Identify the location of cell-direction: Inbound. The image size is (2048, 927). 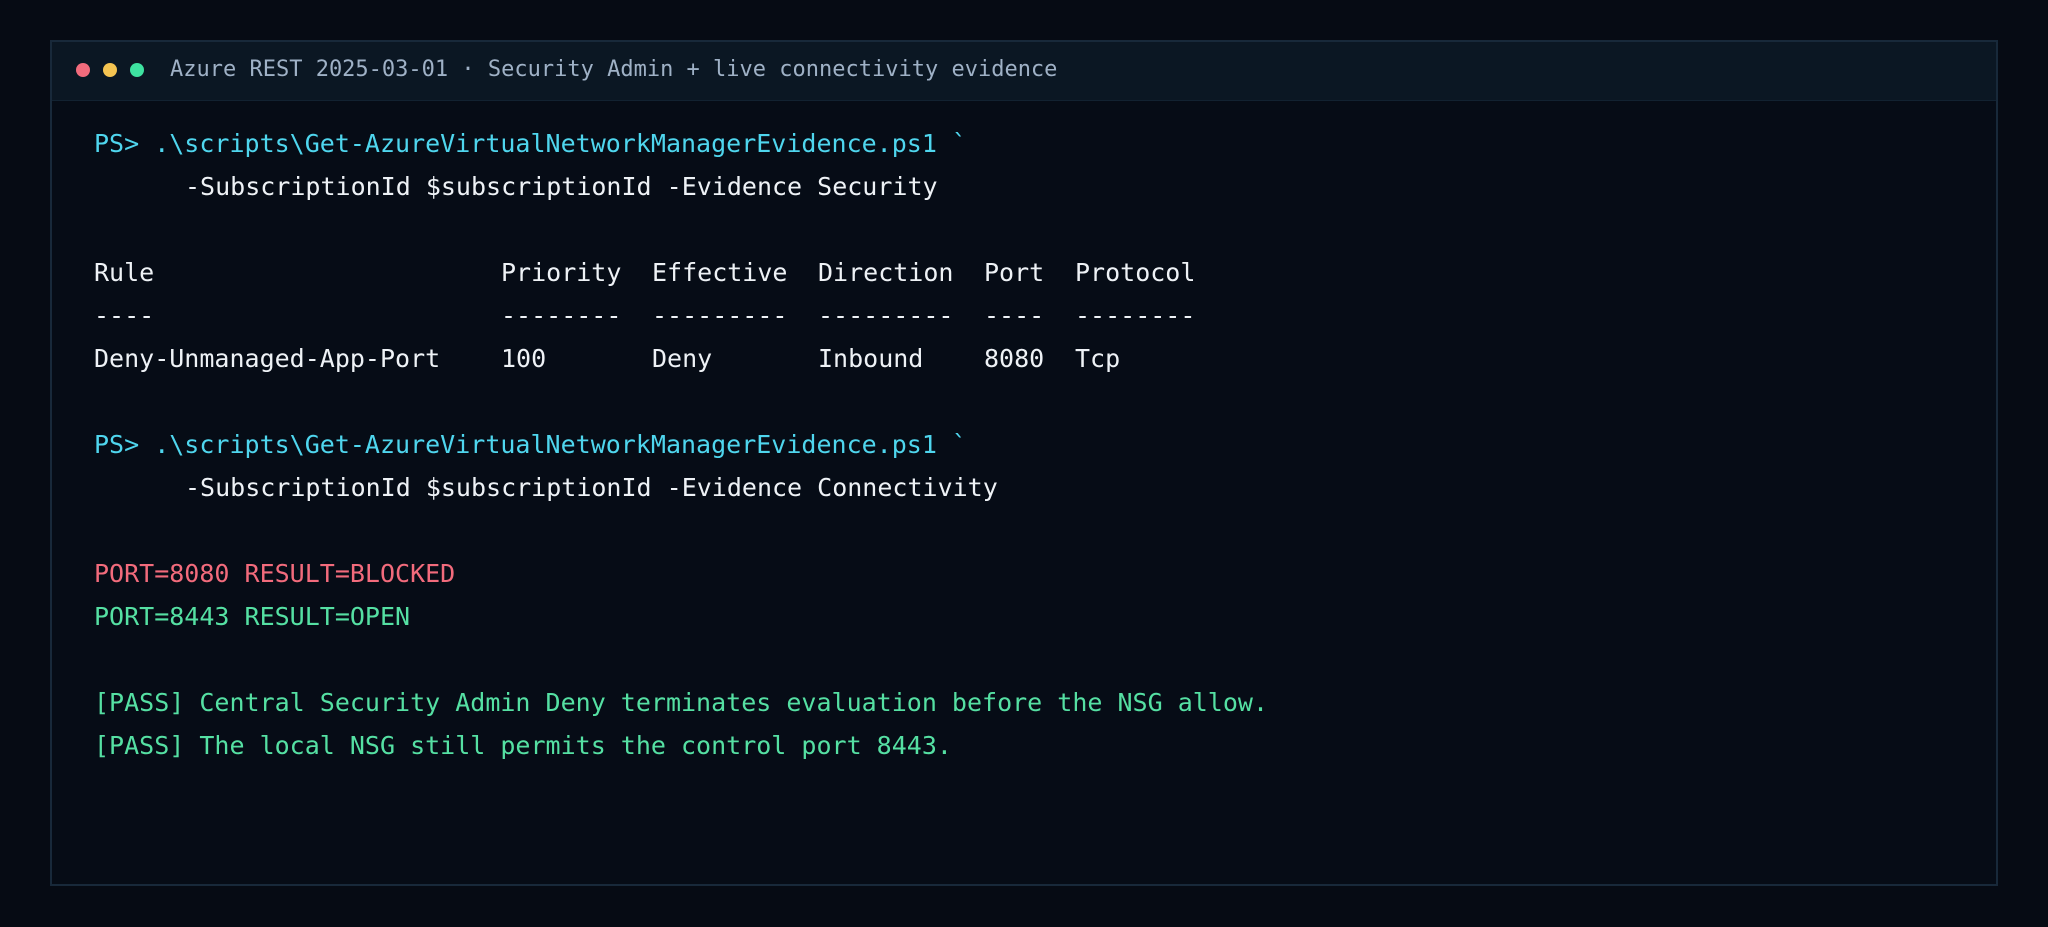
(871, 358).